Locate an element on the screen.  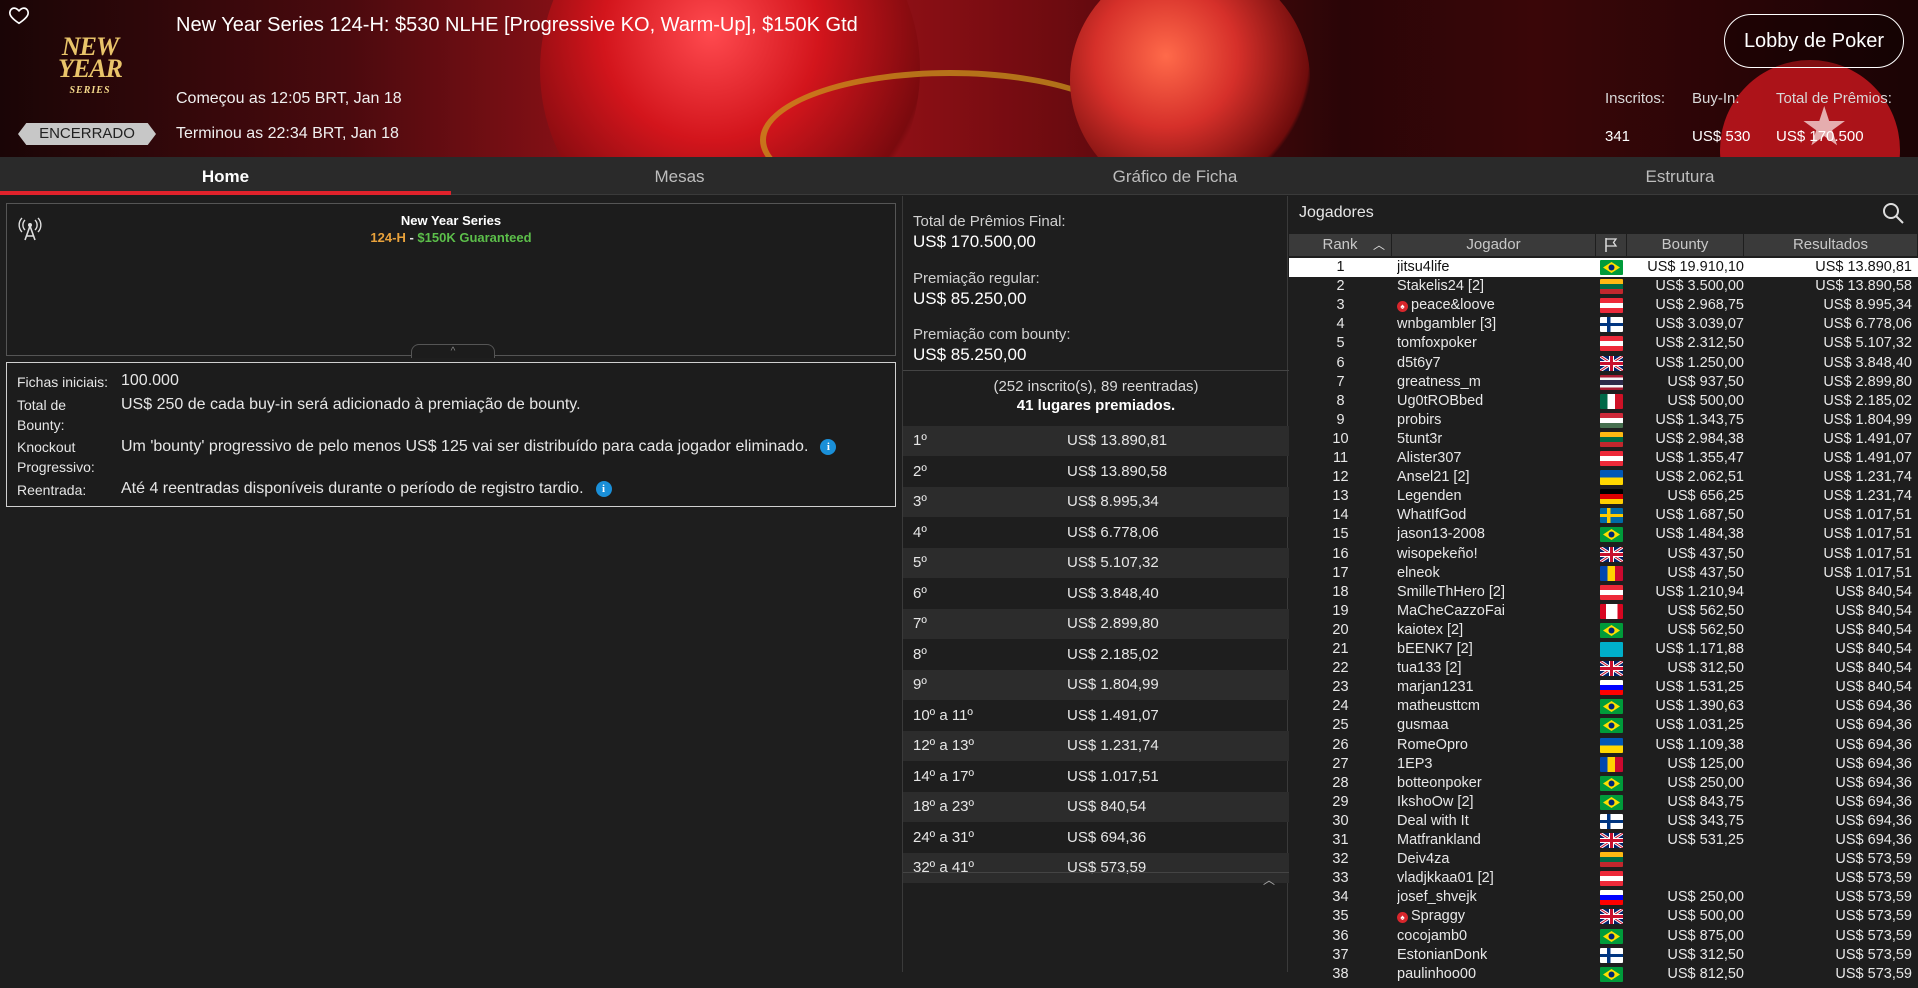
player-row: 12 Ansel21 [2] US$ 2.062,51 US$ 1.231,74 is located at coordinates (1603, 477).